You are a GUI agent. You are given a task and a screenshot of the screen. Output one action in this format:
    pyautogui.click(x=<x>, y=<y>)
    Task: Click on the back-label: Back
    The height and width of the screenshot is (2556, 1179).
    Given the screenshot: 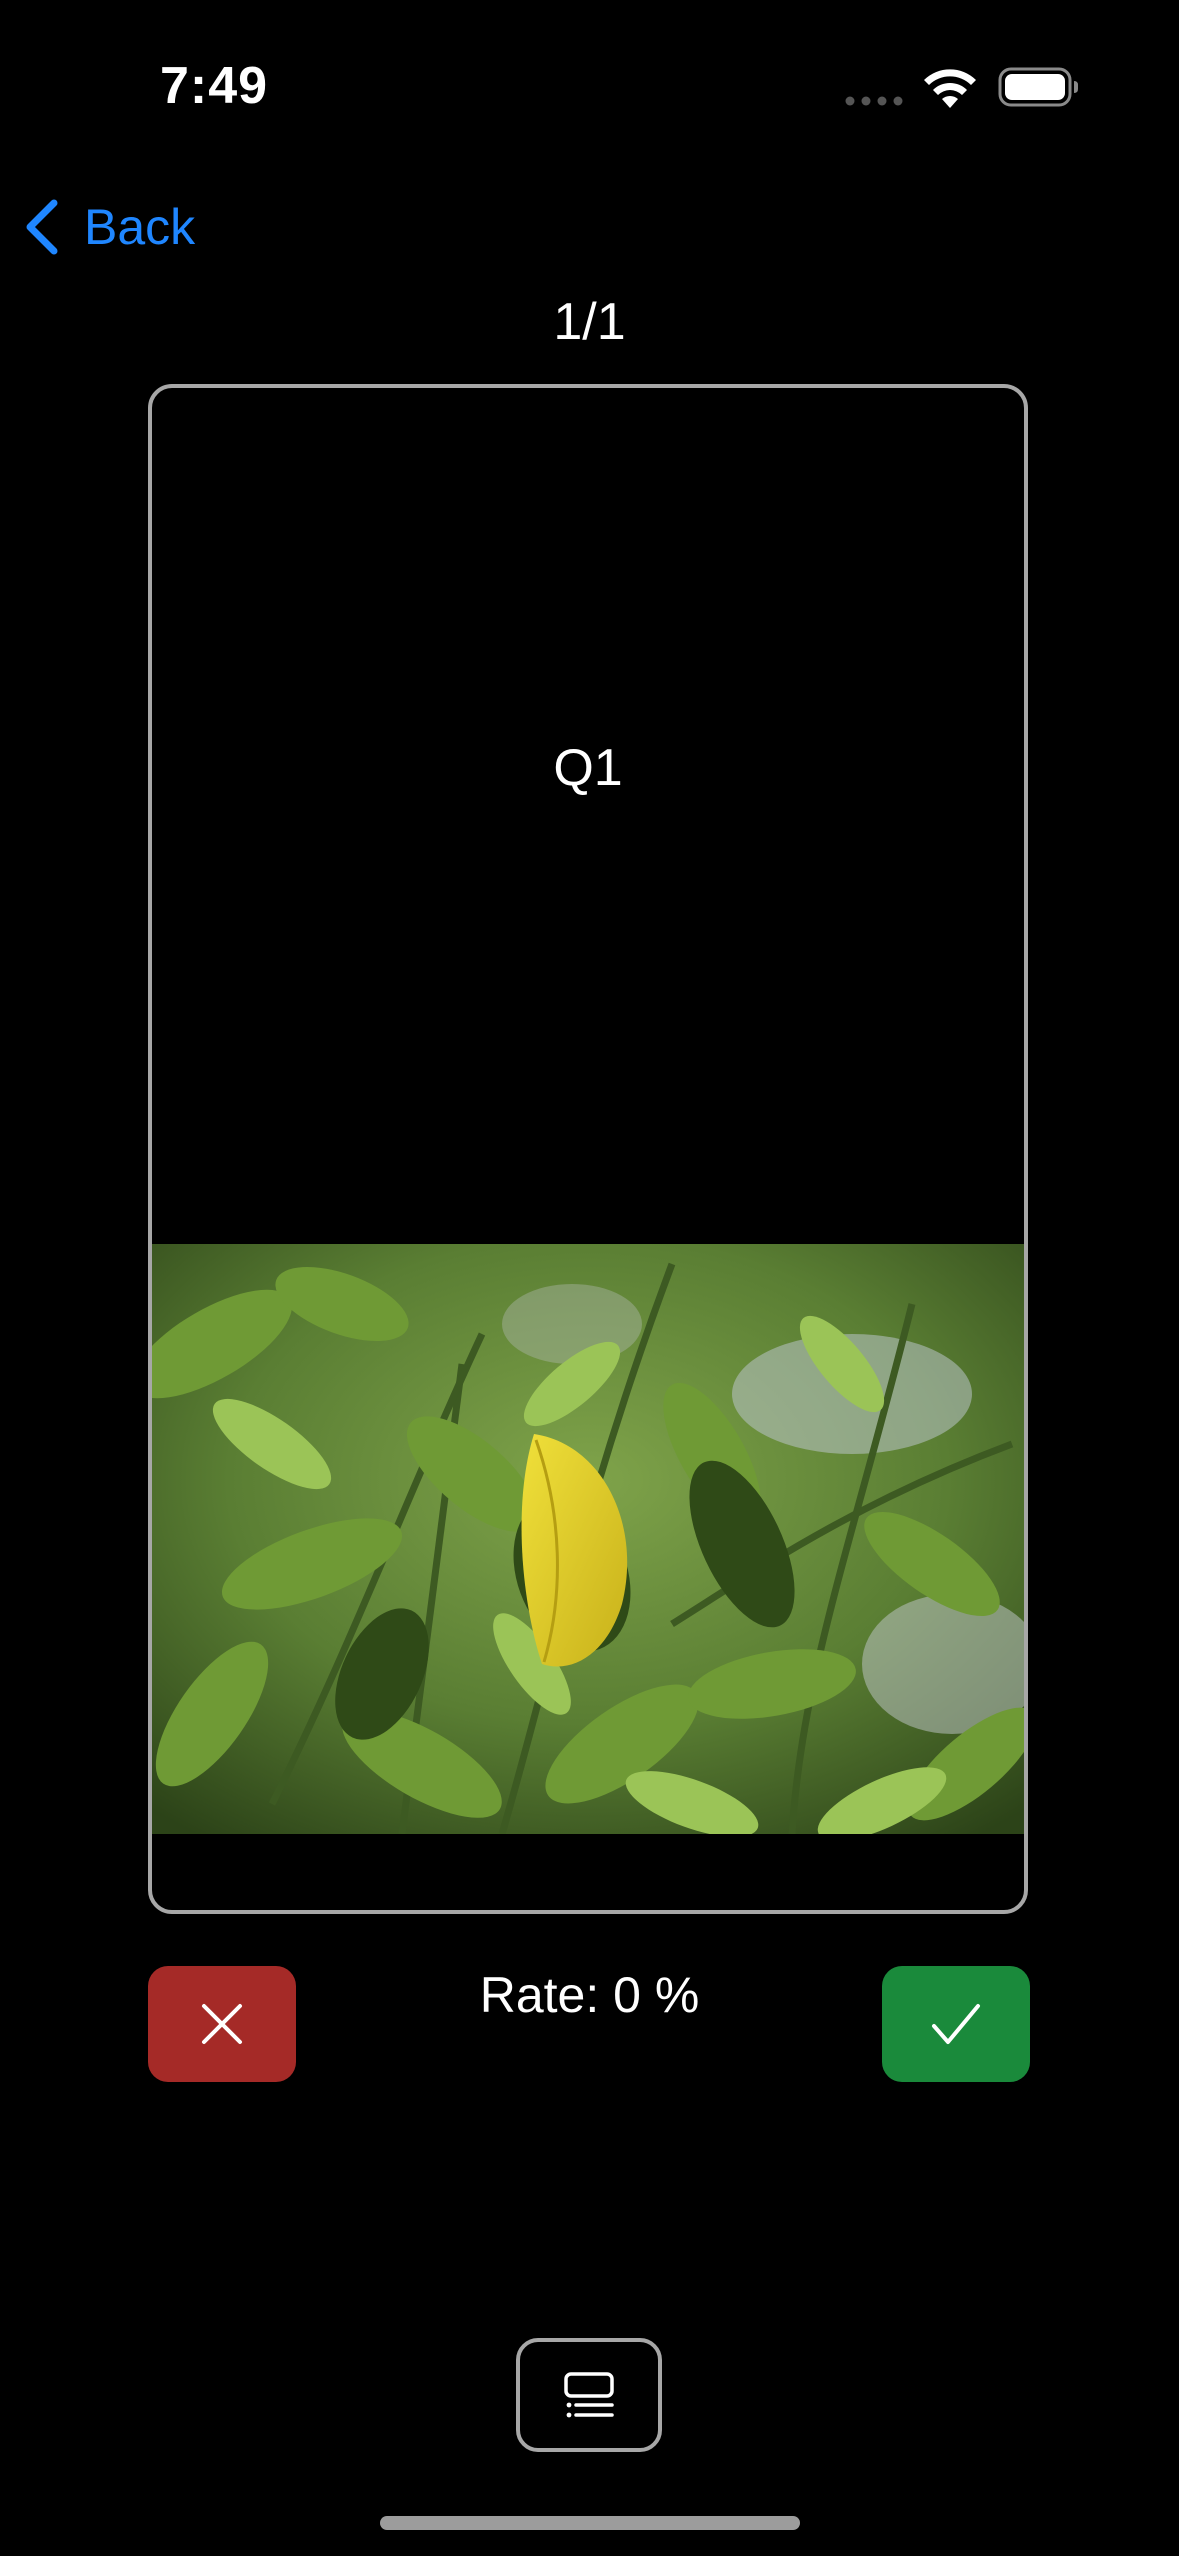 What is the action you would take?
    pyautogui.click(x=140, y=227)
    